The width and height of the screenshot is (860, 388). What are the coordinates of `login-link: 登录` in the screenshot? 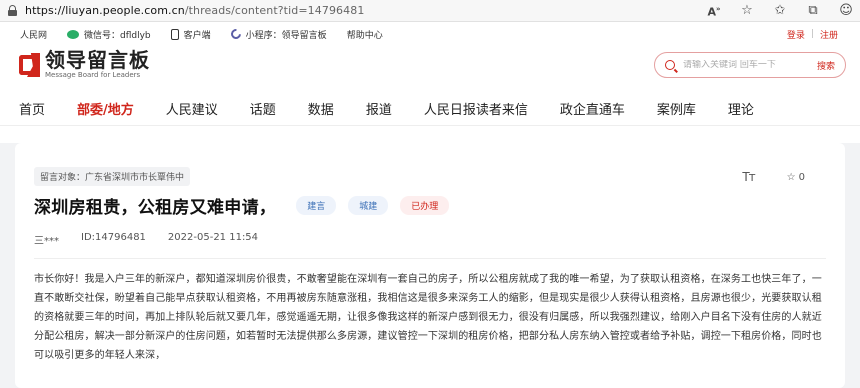 It's located at (796, 34).